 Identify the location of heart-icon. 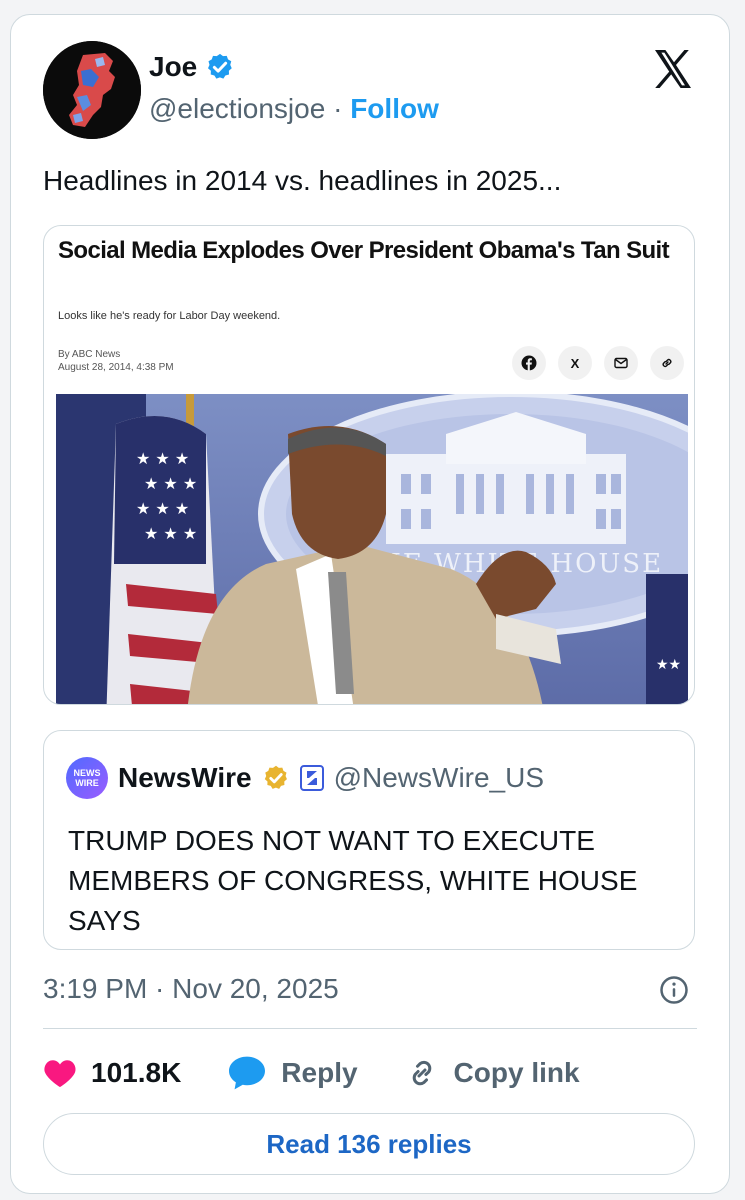
(60, 1074).